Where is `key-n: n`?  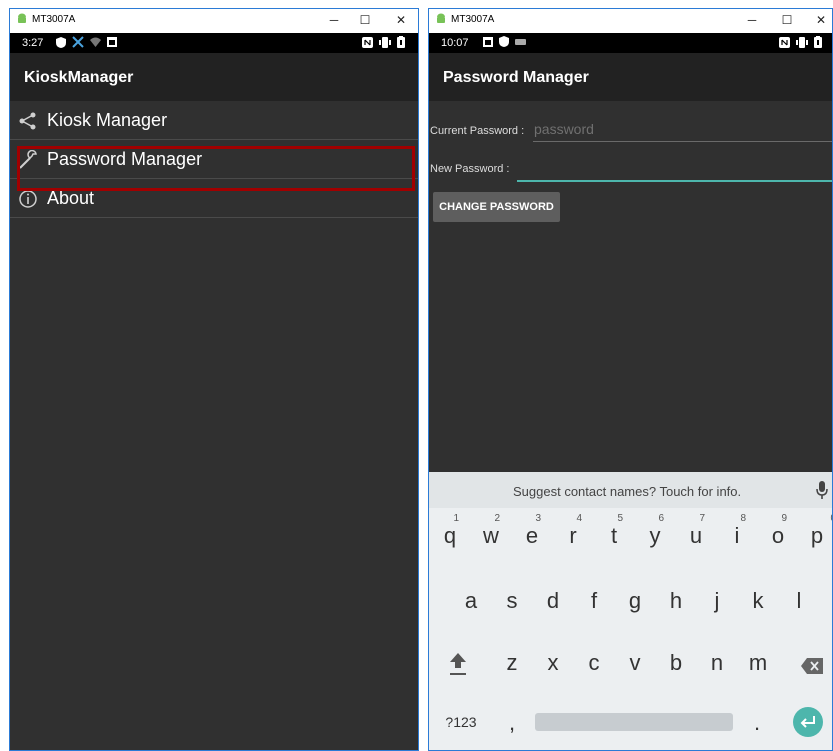
key-n: n is located at coordinates (717, 663).